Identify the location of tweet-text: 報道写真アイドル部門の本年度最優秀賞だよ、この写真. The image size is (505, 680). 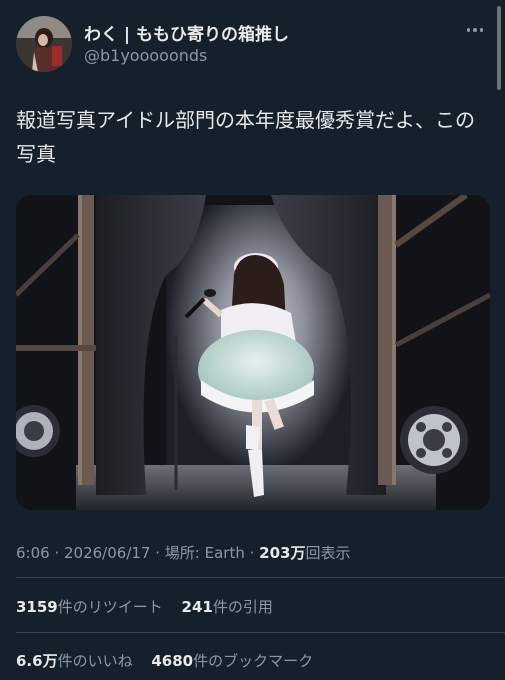
(245, 137).